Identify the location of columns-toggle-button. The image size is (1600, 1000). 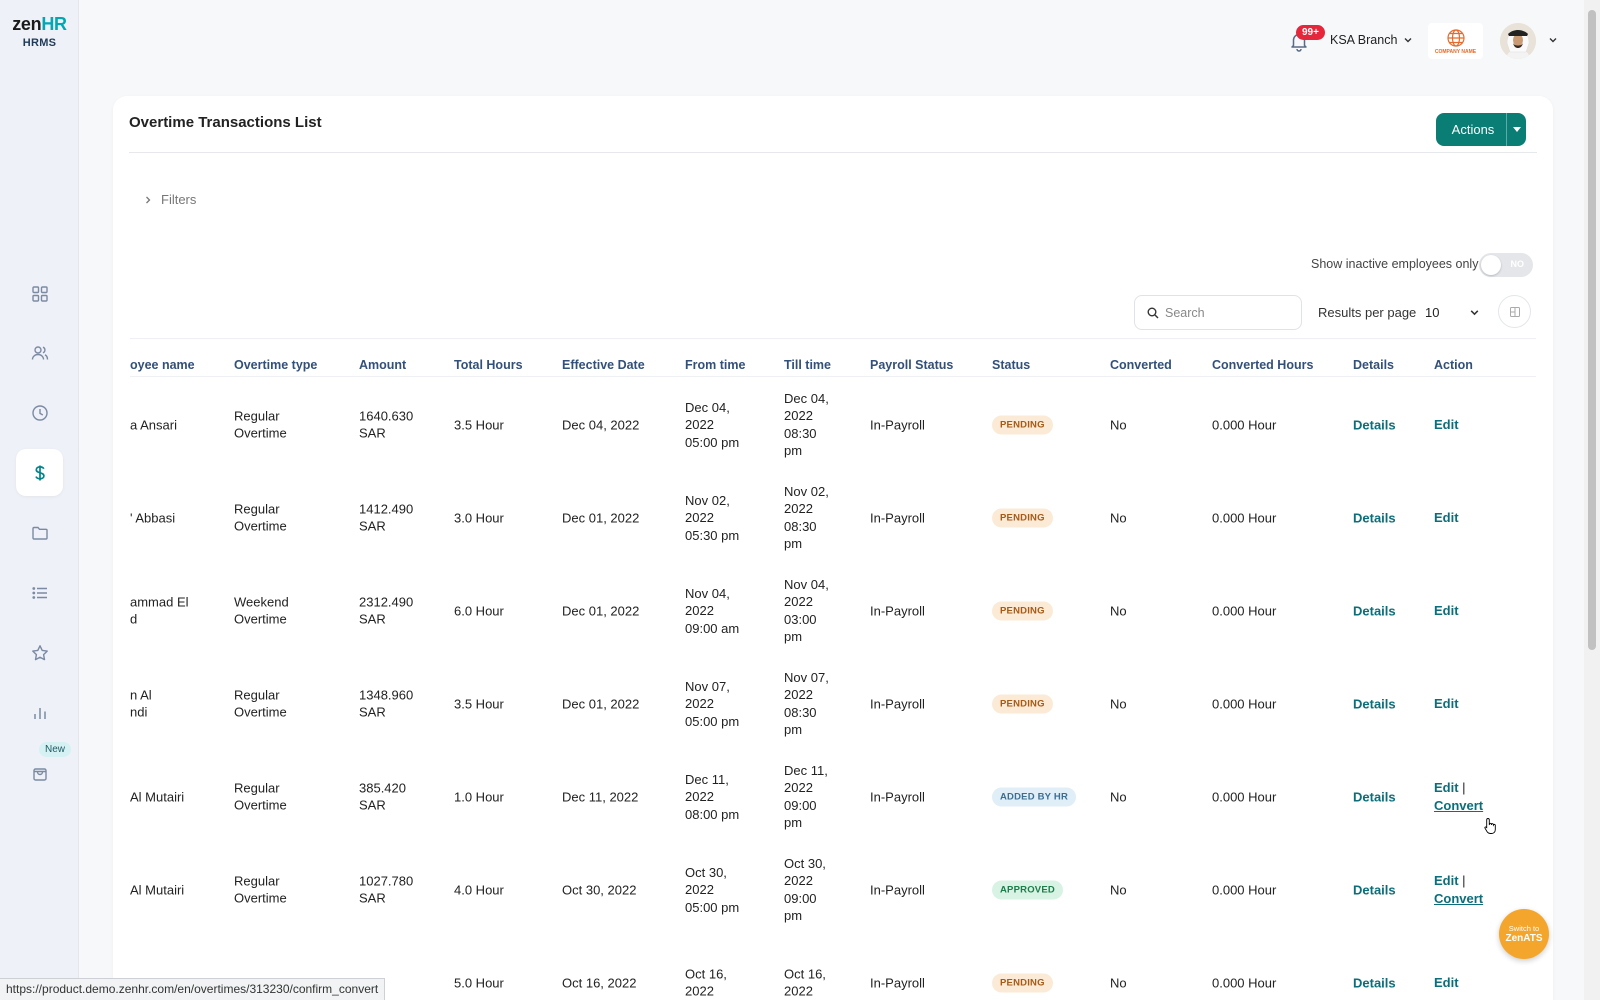
(1514, 311).